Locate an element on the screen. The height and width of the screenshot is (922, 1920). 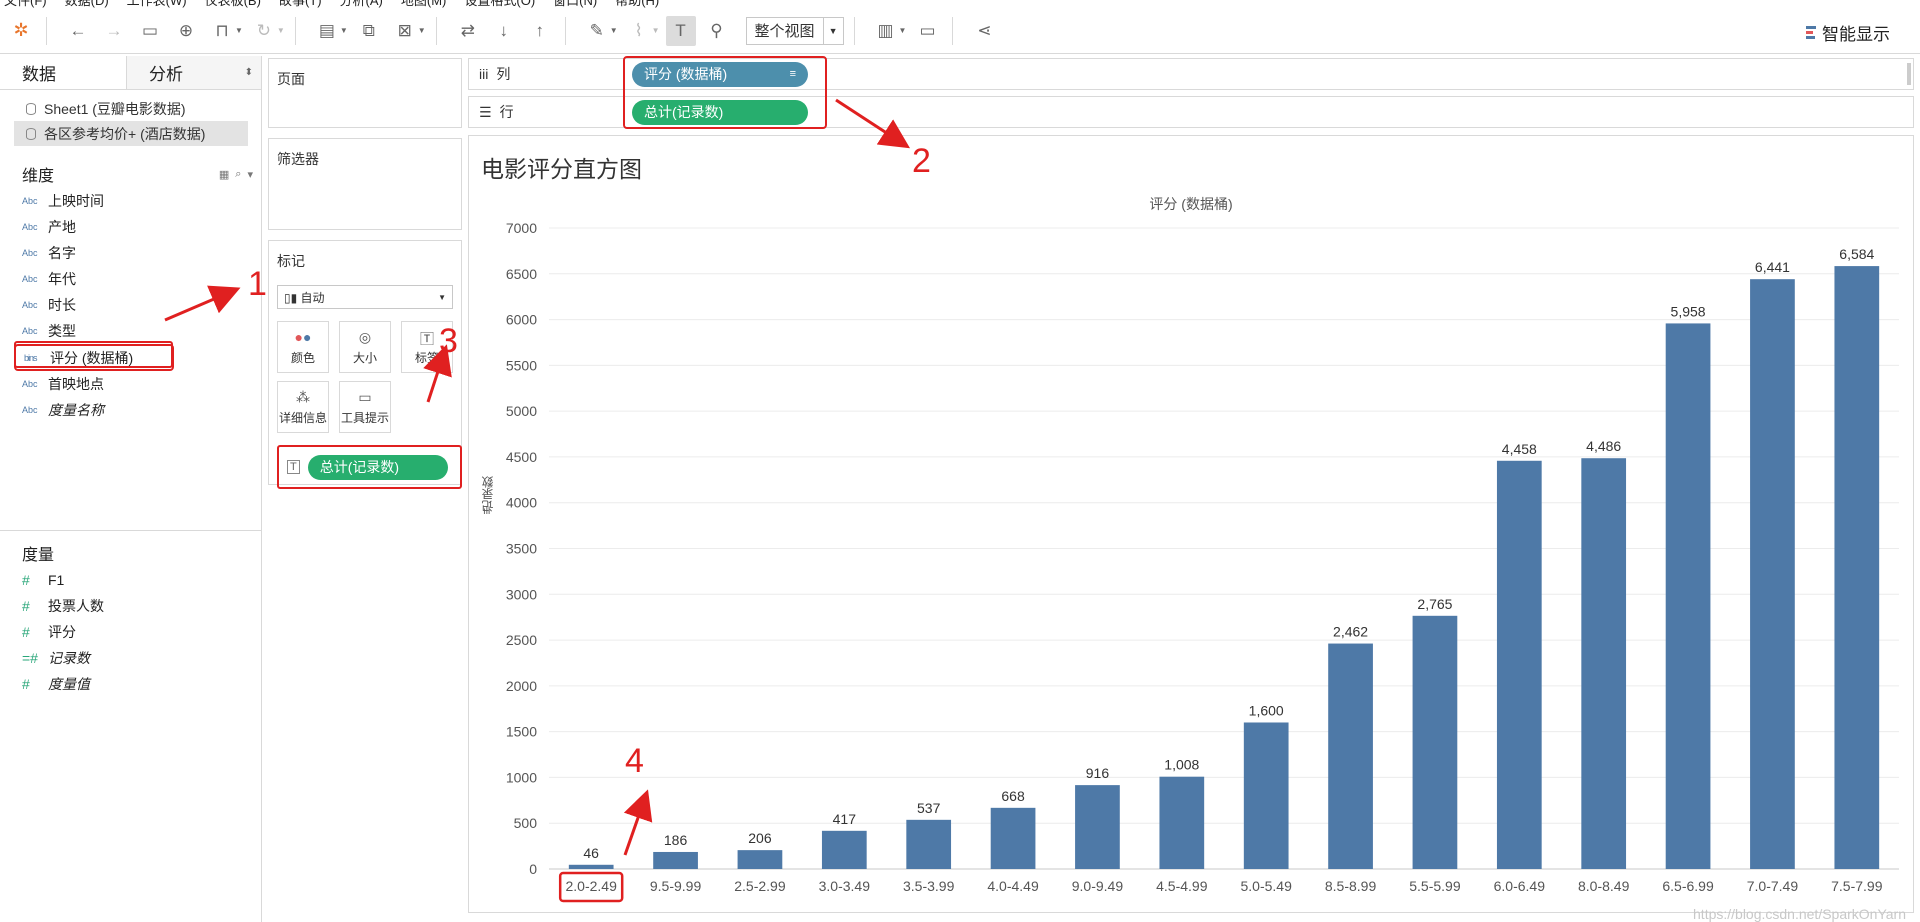
bar-value-label: 1,600 is located at coordinates (1266, 710).